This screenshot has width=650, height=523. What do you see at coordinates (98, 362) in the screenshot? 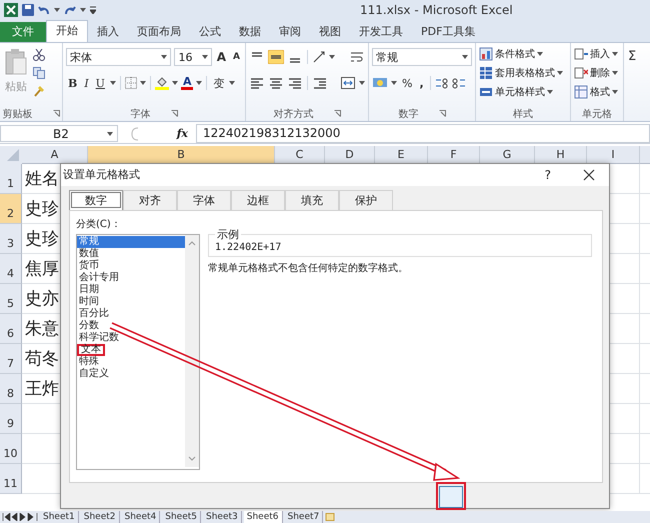
I see `list-item: 特殊` at bounding box center [98, 362].